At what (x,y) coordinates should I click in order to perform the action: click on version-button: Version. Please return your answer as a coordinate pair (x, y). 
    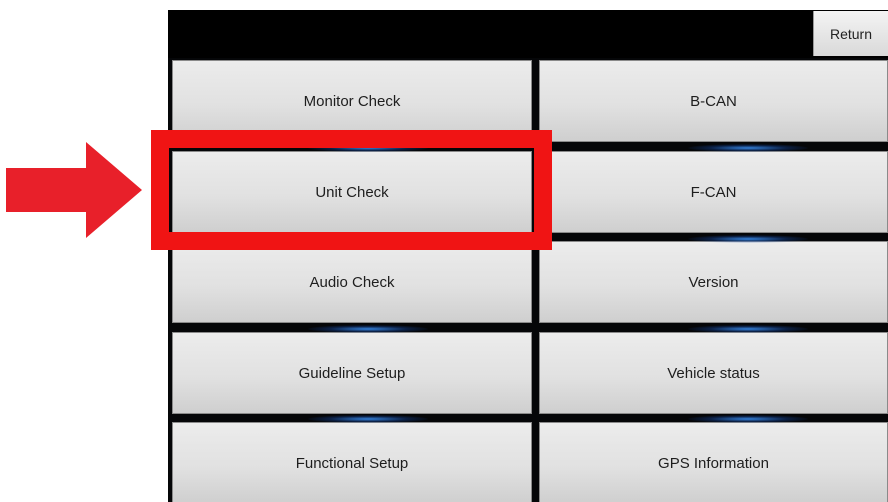
    Looking at the image, I should click on (713, 282).